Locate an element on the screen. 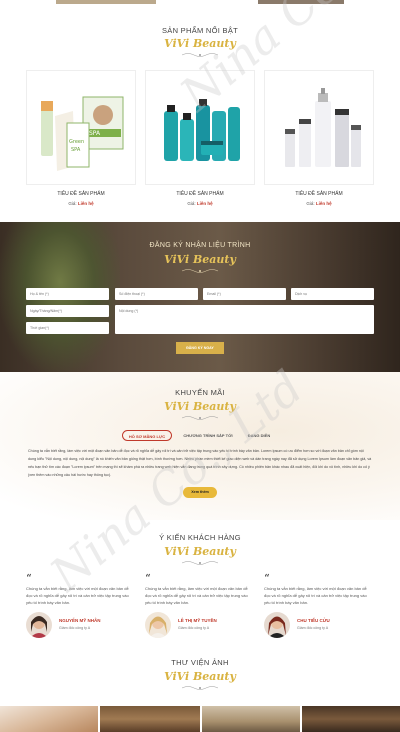 This screenshot has width=400, height=732. promo-more-button: Xem thêm is located at coordinates (200, 492).